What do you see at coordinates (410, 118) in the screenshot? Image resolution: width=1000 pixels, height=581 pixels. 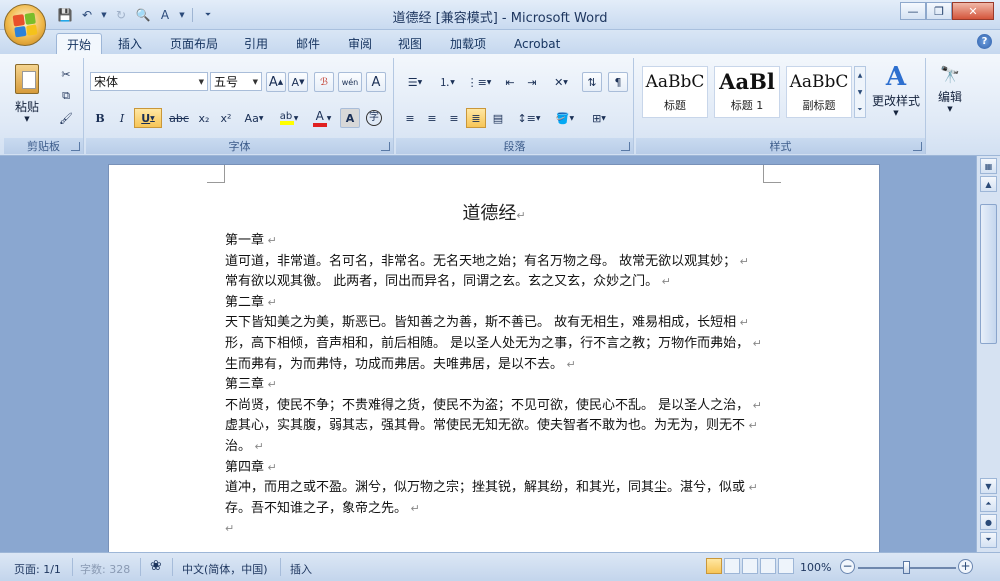 I see `align-left-icon: ≡` at bounding box center [410, 118].